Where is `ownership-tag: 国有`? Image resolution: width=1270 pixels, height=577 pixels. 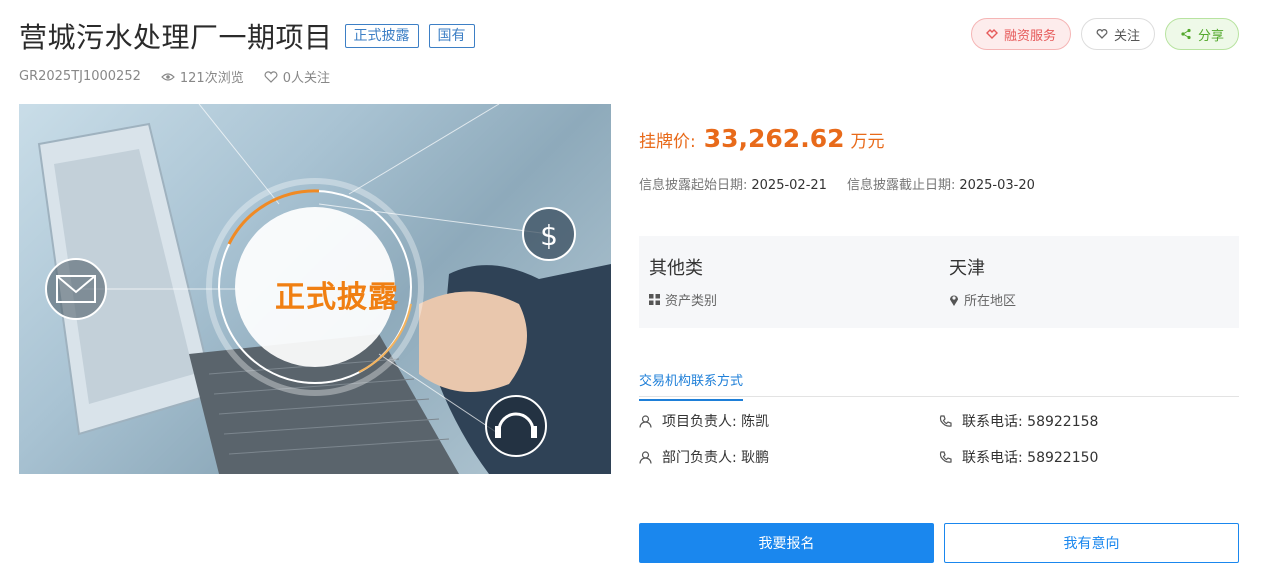
ownership-tag: 国有 is located at coordinates (451, 36).